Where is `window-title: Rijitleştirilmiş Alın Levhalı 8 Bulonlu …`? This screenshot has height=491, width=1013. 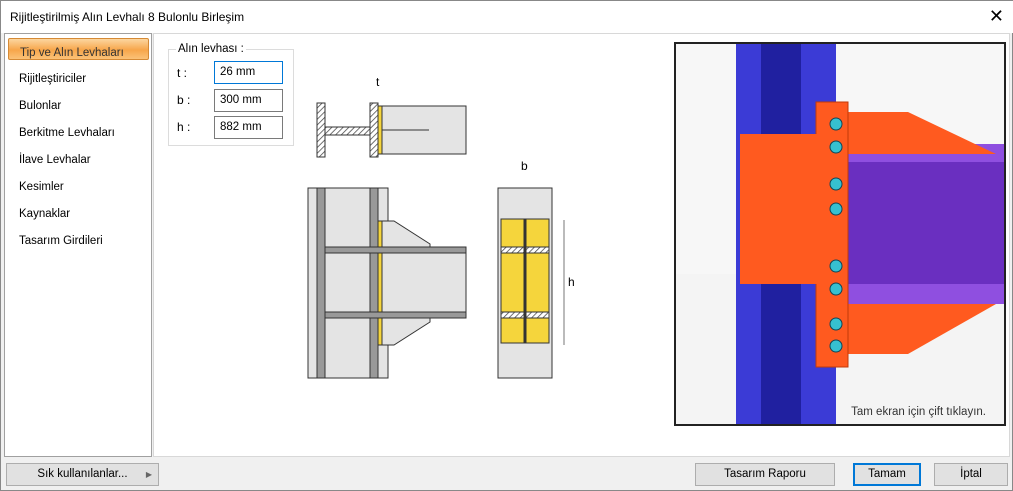 window-title: Rijitleştirilmiş Alın Levhalı 8 Bulonlu … is located at coordinates (127, 17).